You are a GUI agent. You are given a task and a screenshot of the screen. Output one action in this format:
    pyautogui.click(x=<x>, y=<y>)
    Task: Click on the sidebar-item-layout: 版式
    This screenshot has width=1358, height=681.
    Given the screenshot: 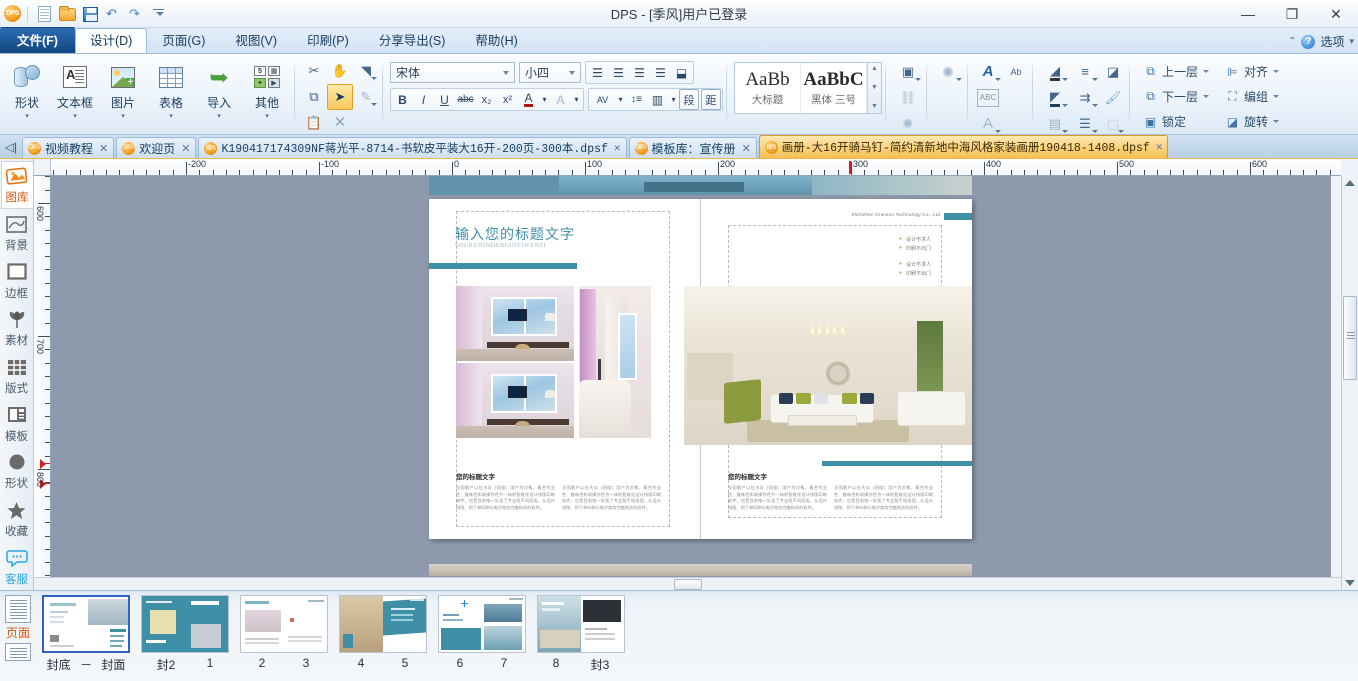 What is the action you would take?
    pyautogui.click(x=17, y=376)
    